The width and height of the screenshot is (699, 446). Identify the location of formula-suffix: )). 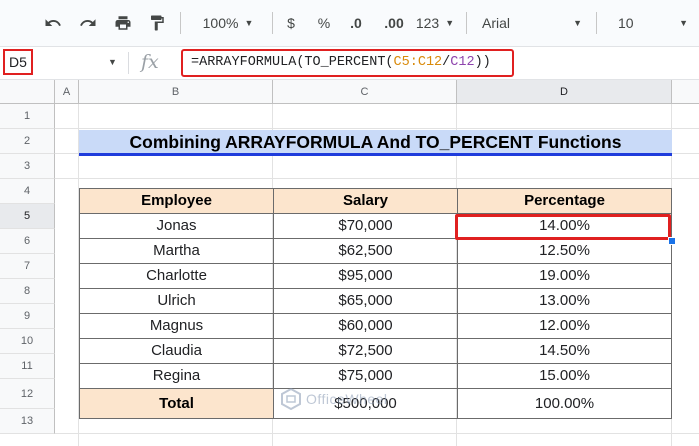
(482, 62).